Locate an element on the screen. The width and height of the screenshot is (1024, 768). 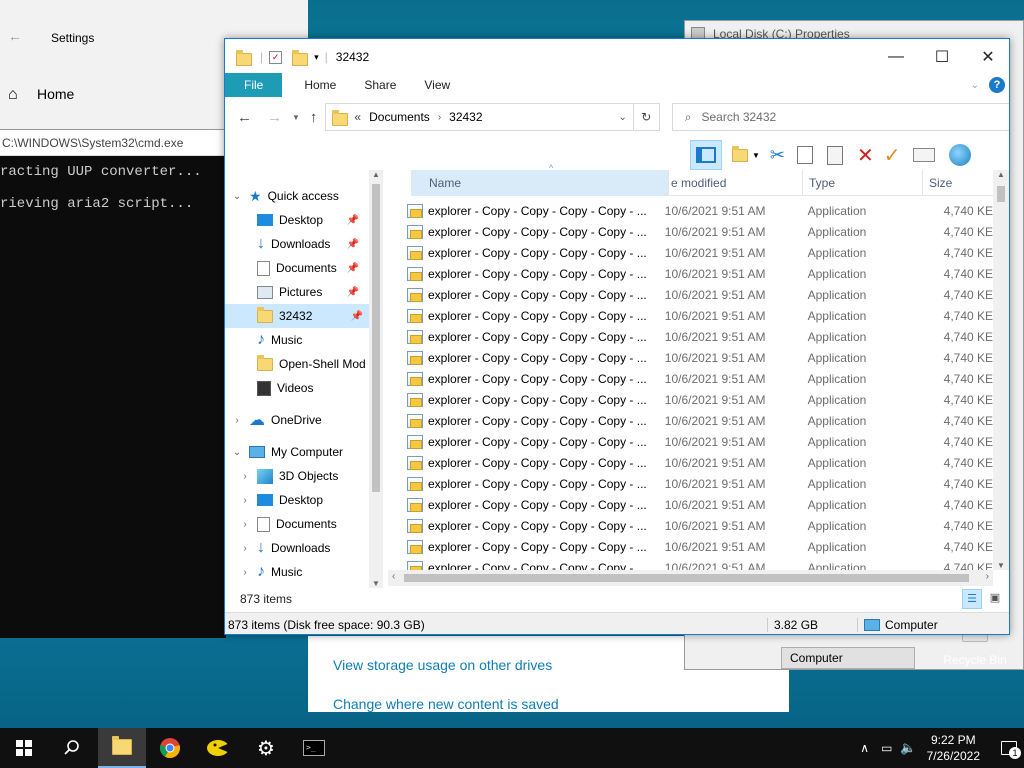
settings-home-link: Home is located at coordinates (55, 94).